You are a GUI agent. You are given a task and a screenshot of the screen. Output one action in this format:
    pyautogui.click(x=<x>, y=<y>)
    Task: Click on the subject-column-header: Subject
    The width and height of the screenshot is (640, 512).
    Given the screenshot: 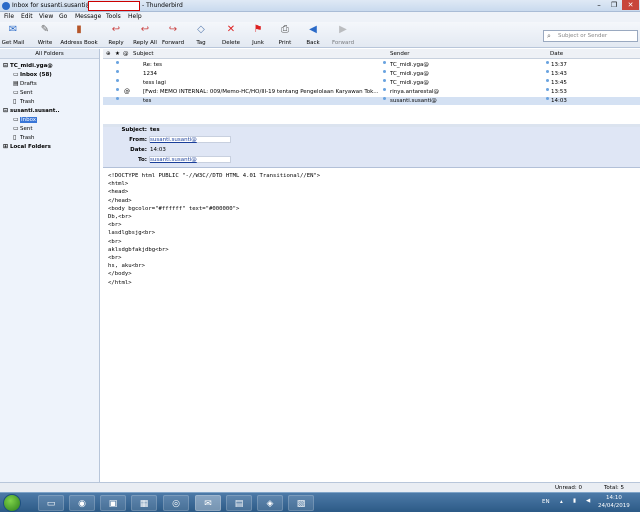 What is the action you would take?
    pyautogui.click(x=143, y=54)
    